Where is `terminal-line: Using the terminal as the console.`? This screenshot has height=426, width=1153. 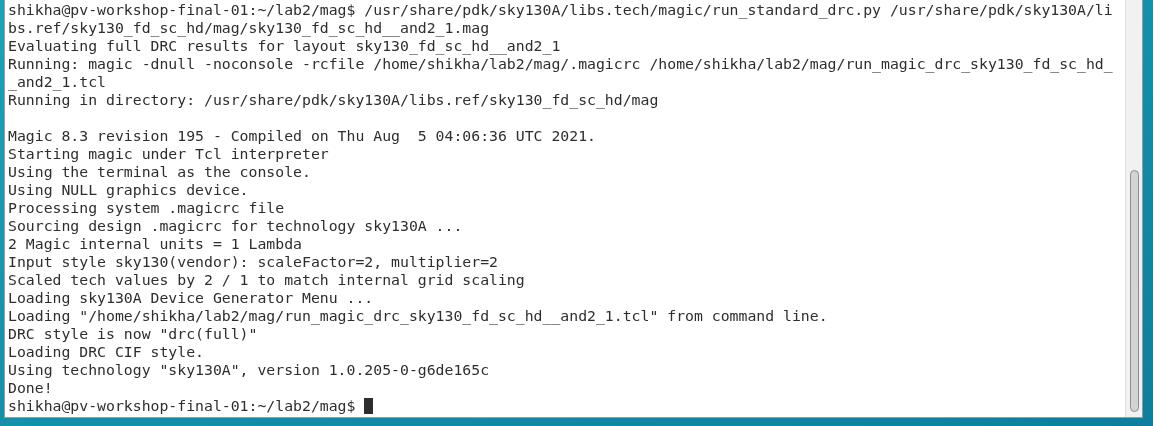 terminal-line: Using the terminal as the console. is located at coordinates (159, 172).